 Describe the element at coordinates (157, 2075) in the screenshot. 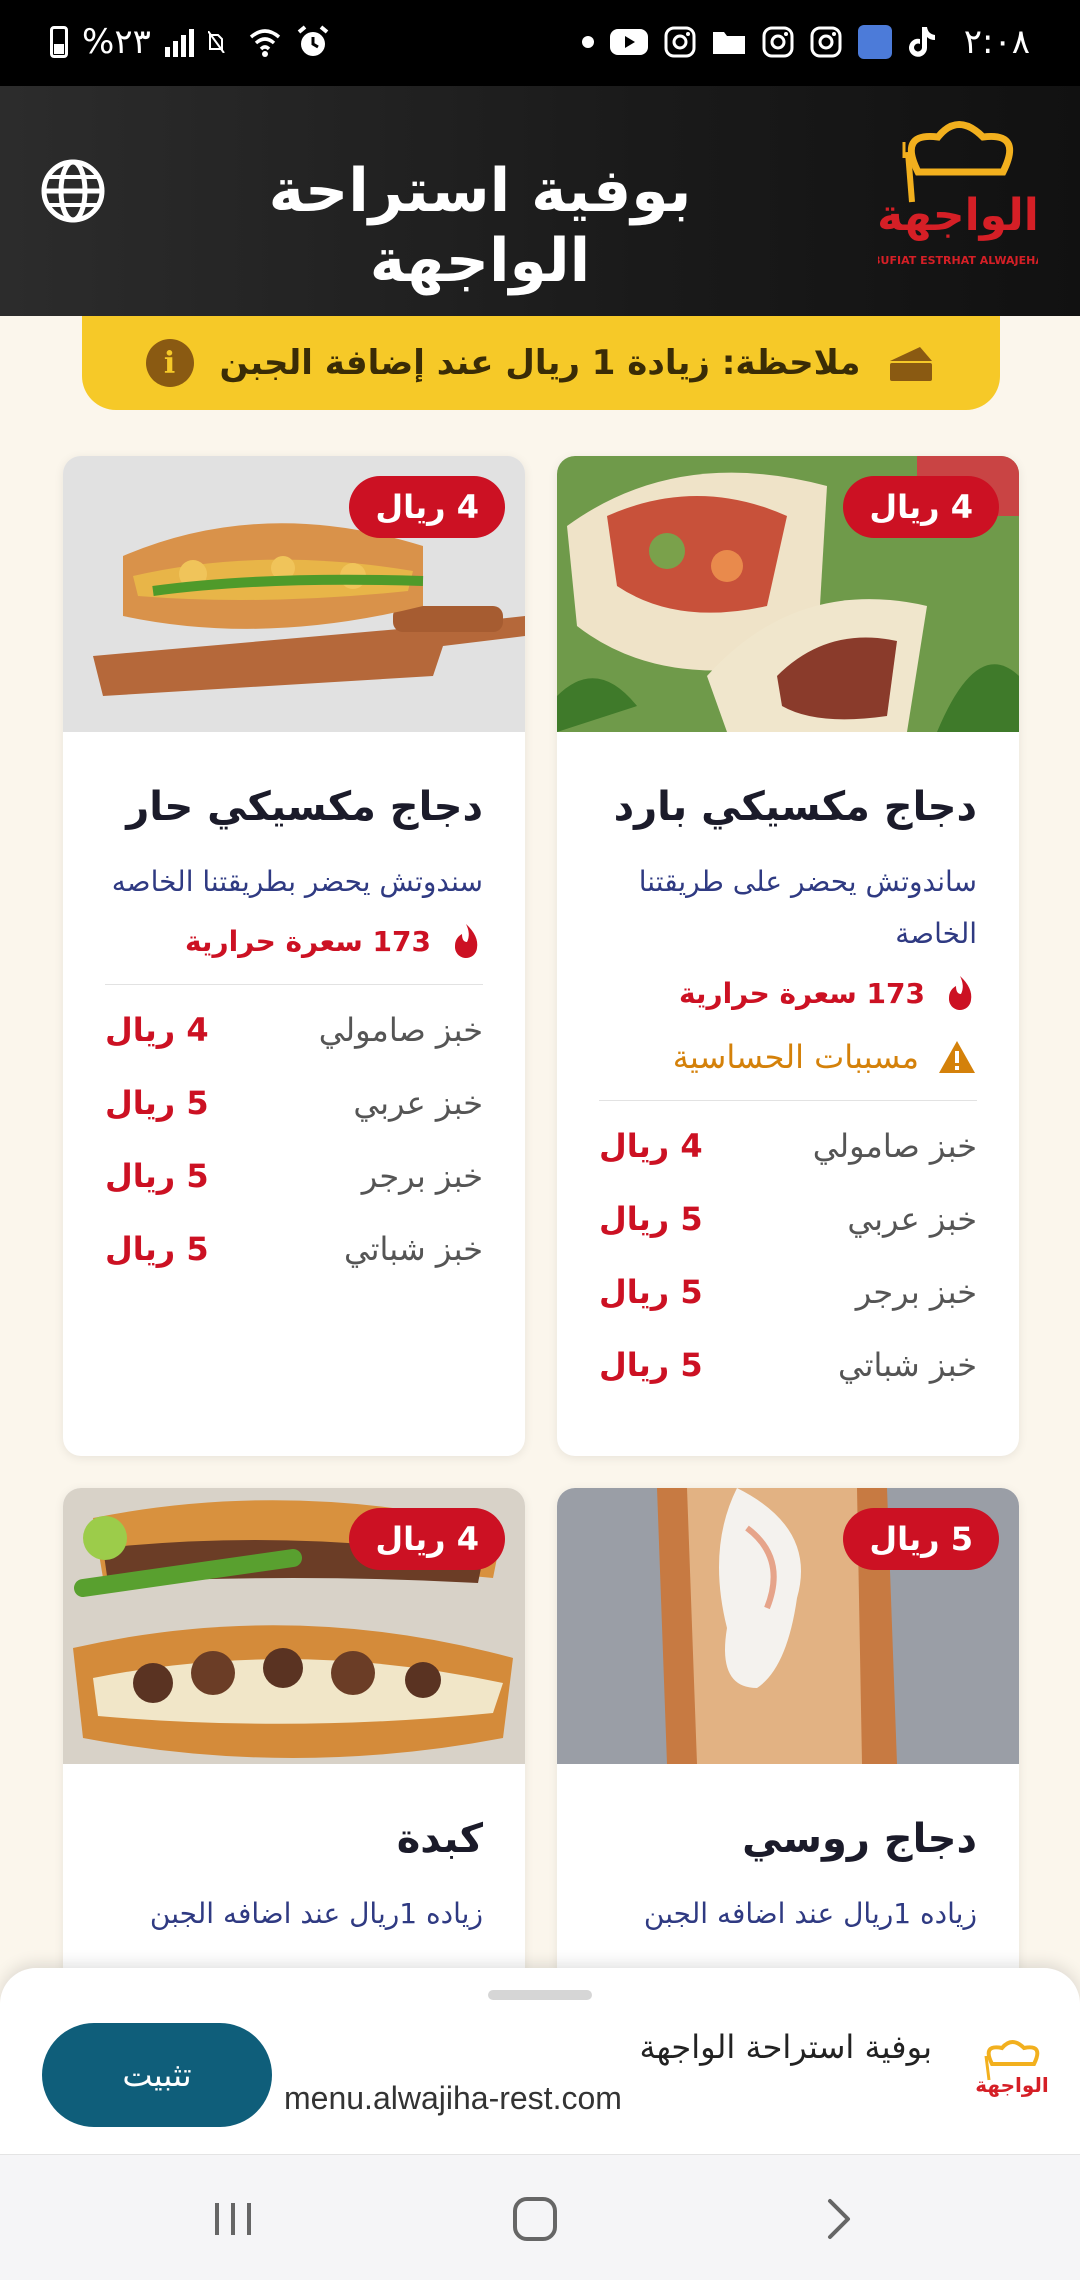

I see `install-button: تثبيت` at that location.